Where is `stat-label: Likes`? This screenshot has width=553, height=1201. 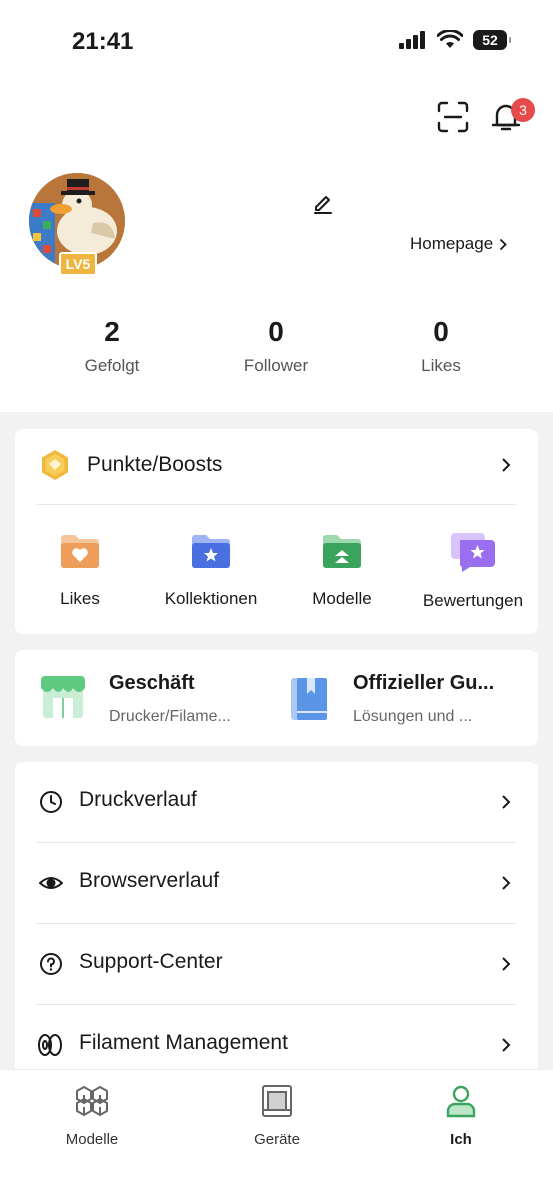 stat-label: Likes is located at coordinates (441, 365).